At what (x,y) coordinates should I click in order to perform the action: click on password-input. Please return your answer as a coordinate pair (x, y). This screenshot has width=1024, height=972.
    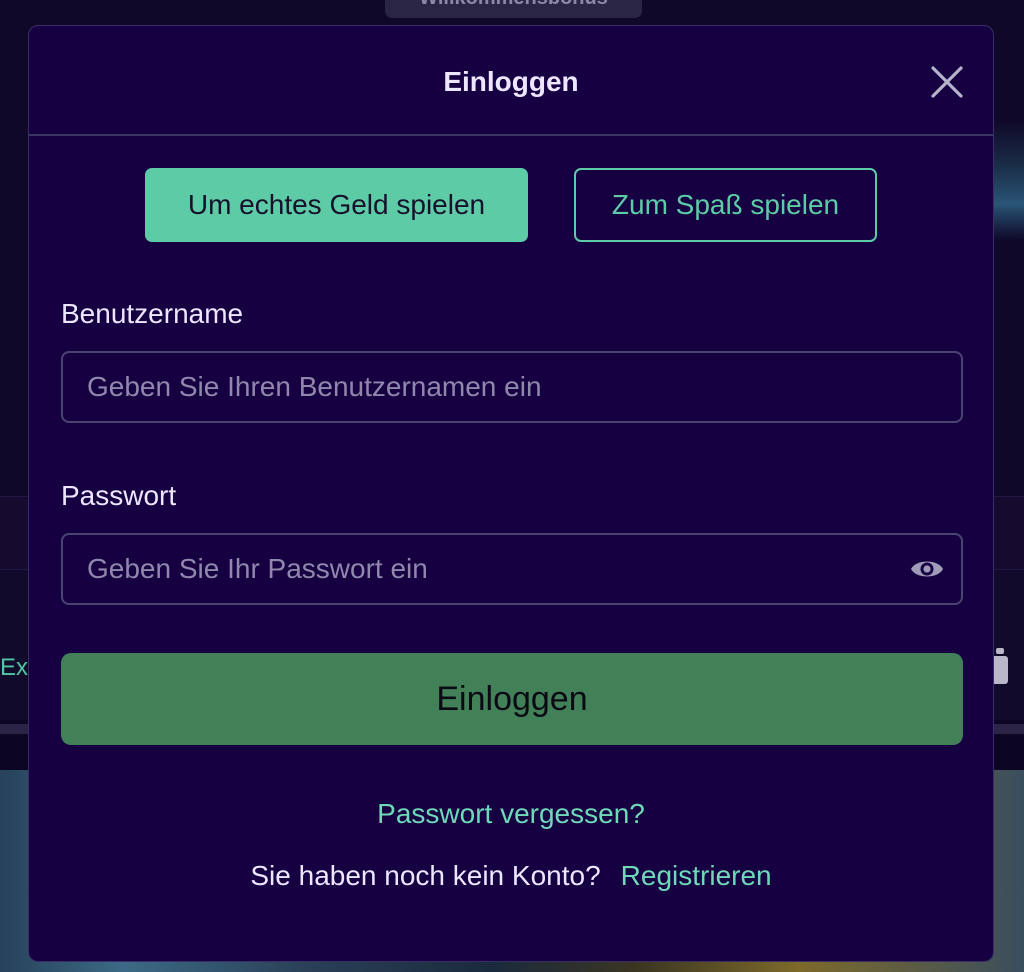
    Looking at the image, I should click on (497, 569).